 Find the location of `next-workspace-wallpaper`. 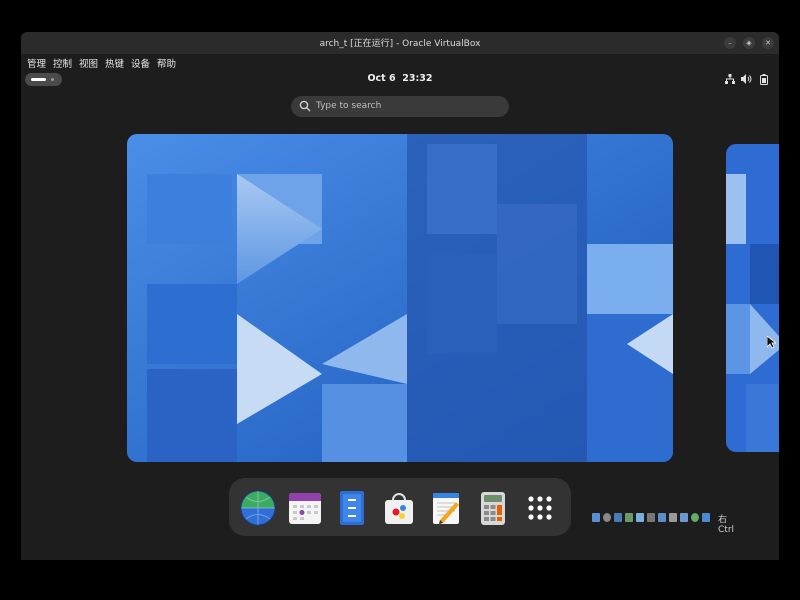

next-workspace-wallpaper is located at coordinates (752, 298).